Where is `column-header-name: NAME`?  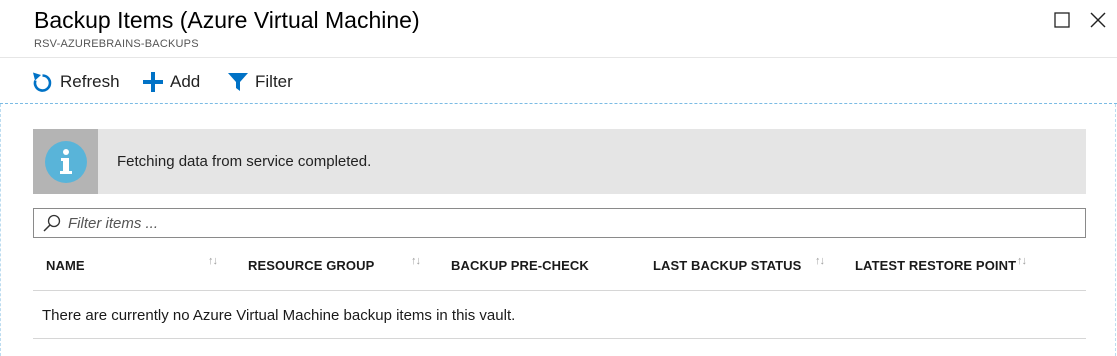
column-header-name: NAME is located at coordinates (65, 265).